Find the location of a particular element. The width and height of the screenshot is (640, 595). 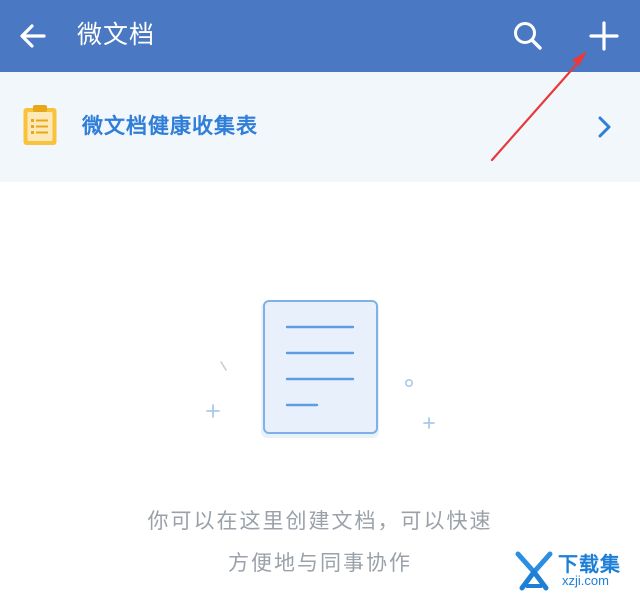

banner-label: 微文档健康收集表 is located at coordinates (170, 126).